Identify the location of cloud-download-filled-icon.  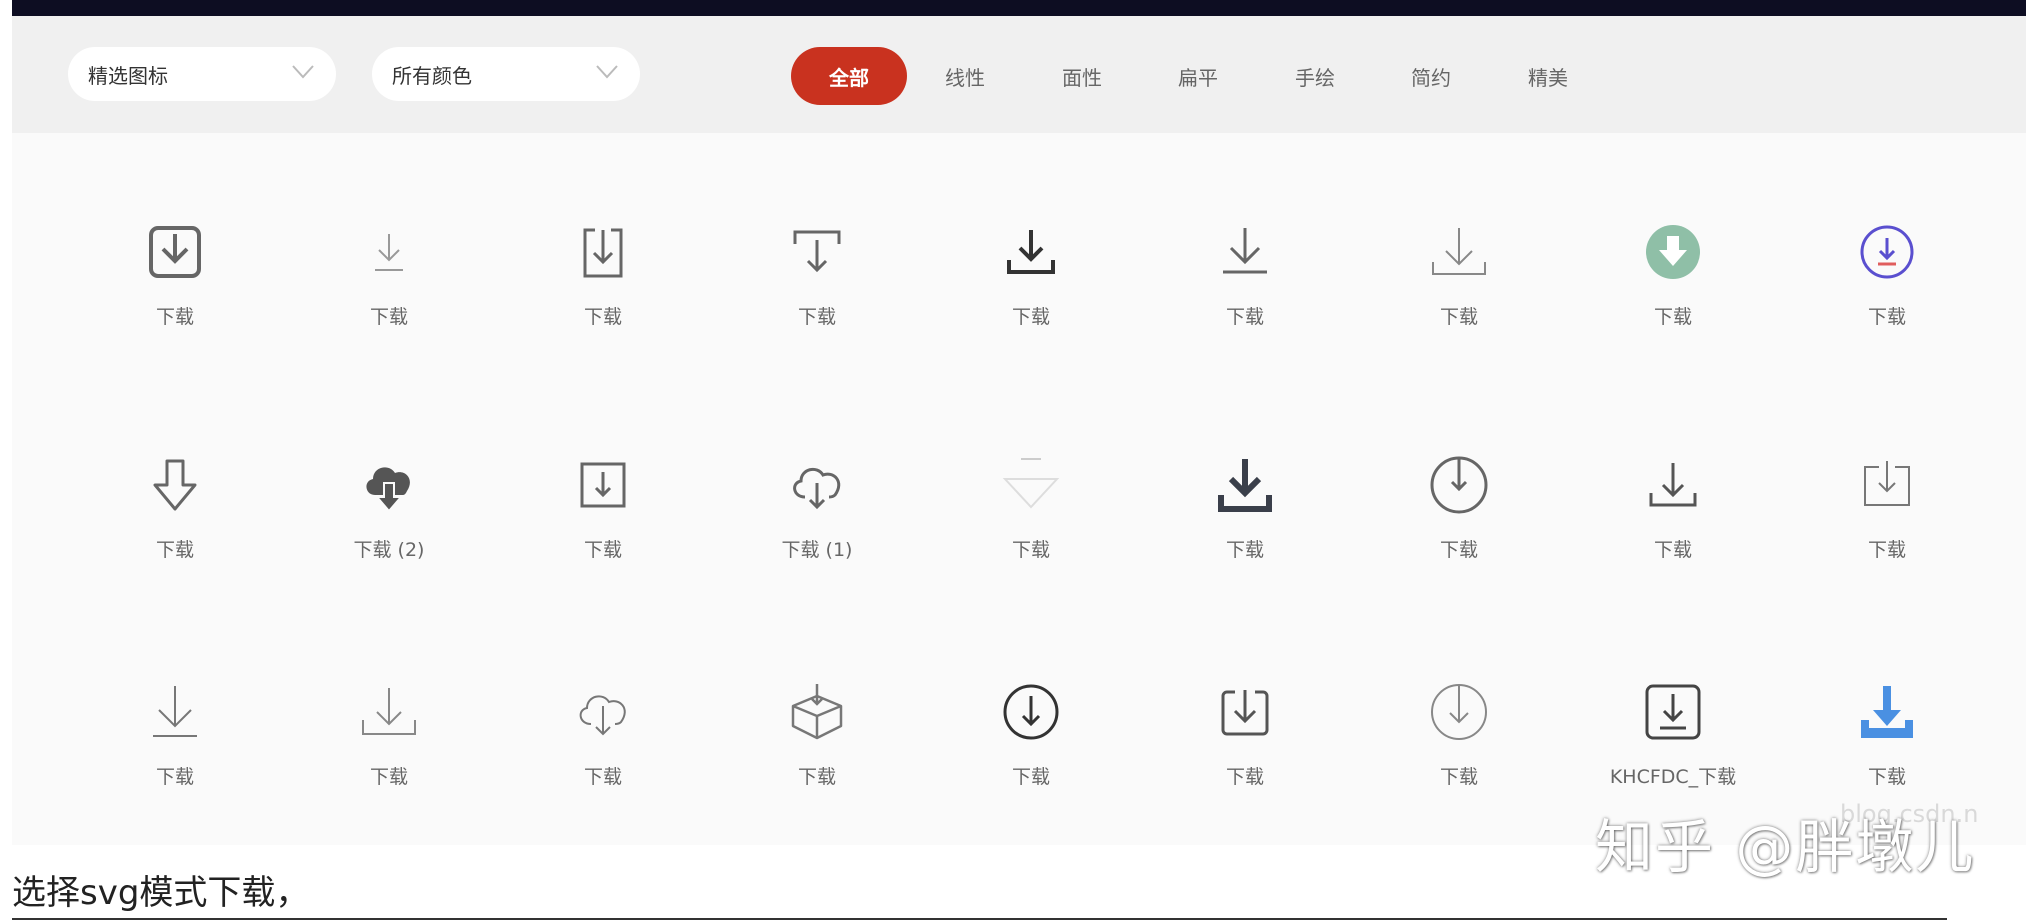
(388, 490).